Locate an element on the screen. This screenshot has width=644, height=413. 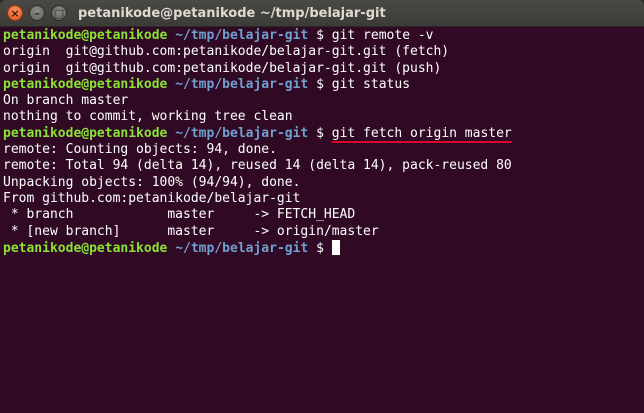
close-icon: × is located at coordinates (15, 13).